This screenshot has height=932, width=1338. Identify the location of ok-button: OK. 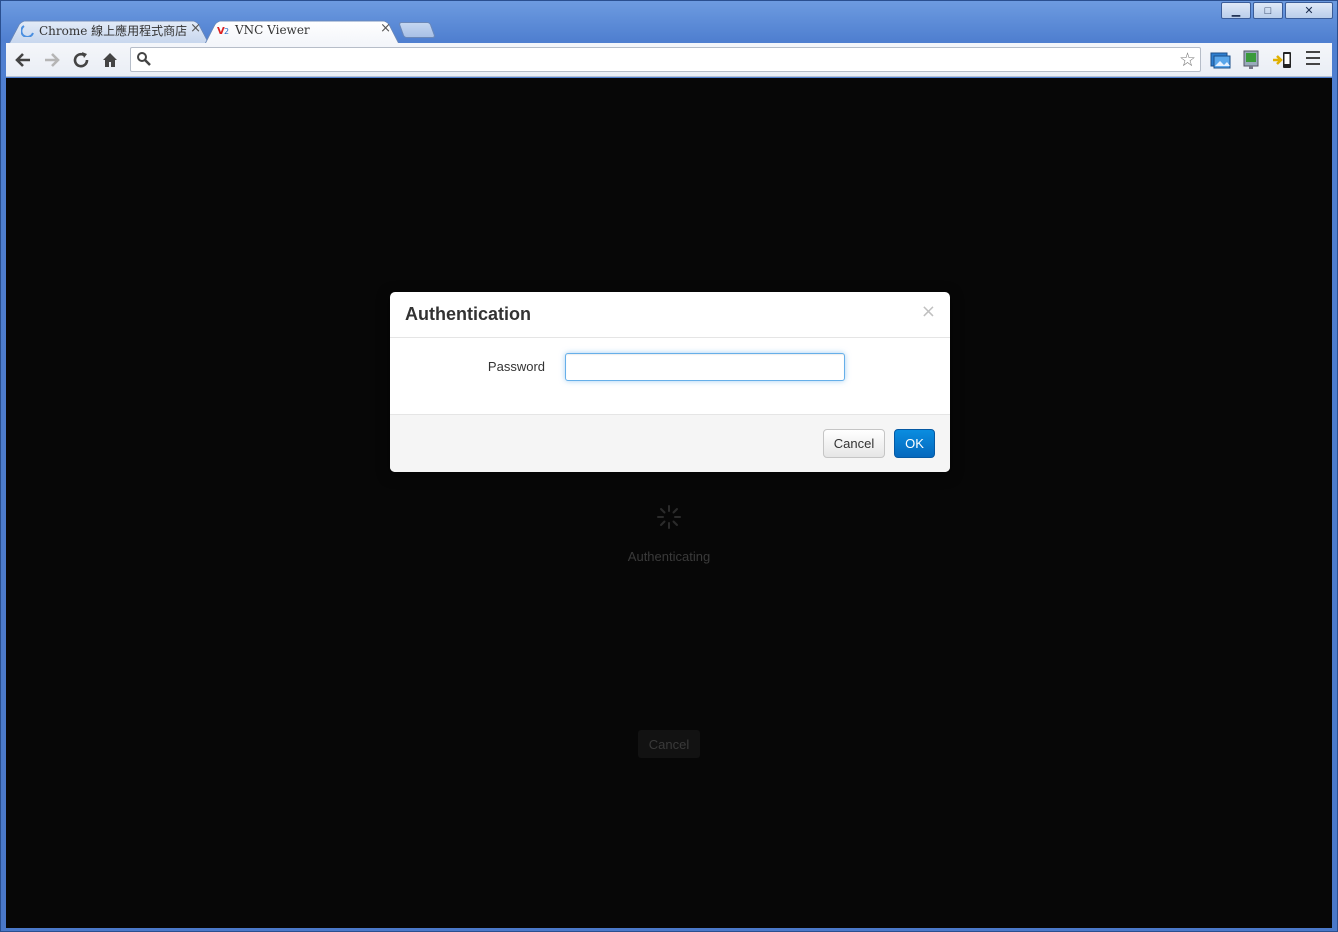
(914, 443).